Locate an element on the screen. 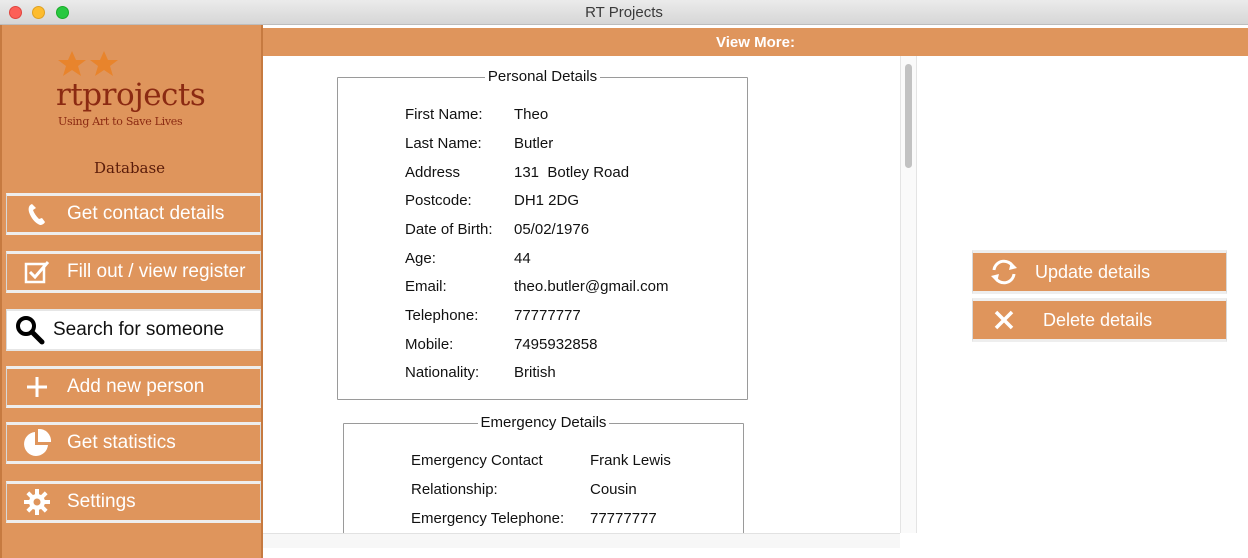 This screenshot has height=558, width=1248. sidebar-item-label: Add new person is located at coordinates (136, 386).